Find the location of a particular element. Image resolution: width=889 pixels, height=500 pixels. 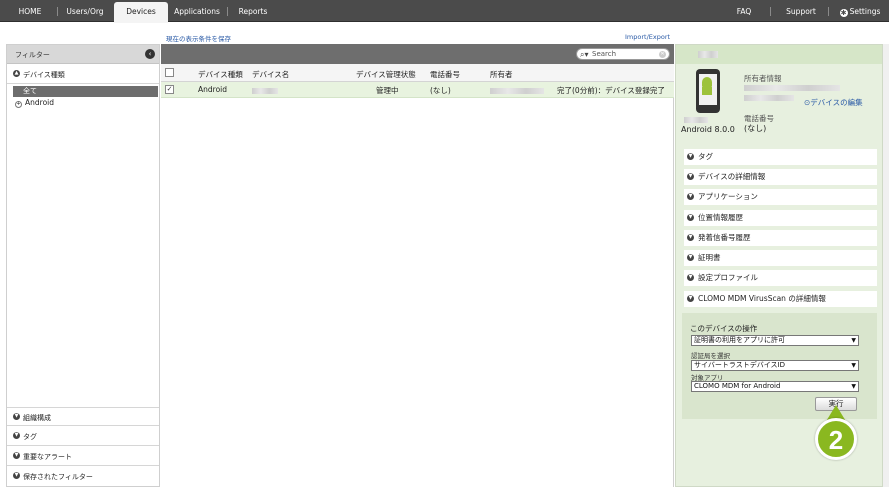

device-name-redacted is located at coordinates (708, 54).